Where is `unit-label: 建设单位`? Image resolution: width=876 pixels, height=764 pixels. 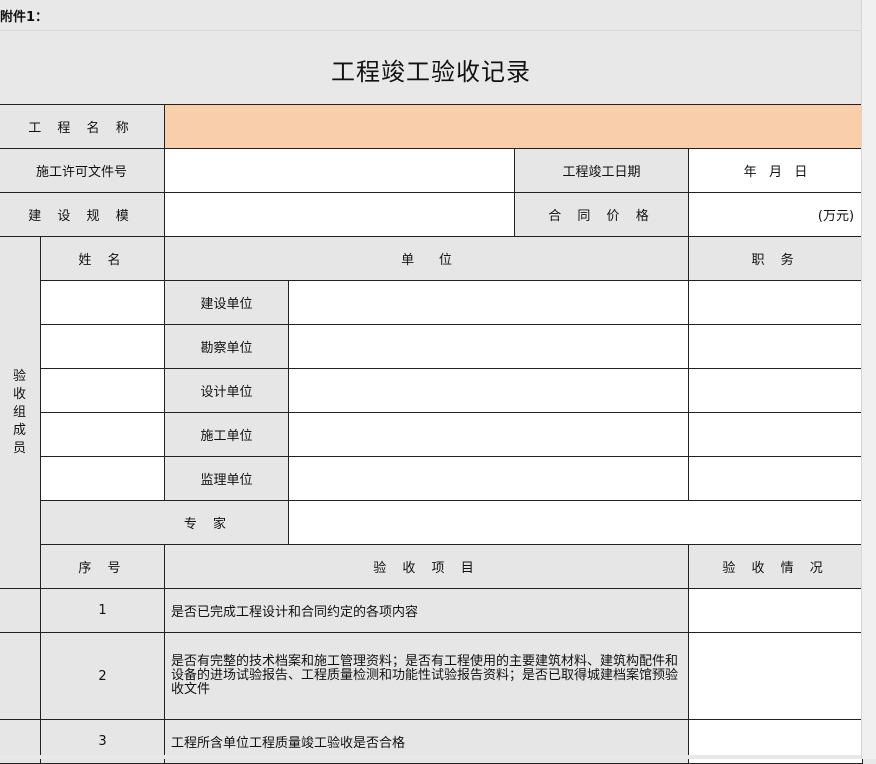
unit-label: 建设单位 is located at coordinates (226, 302).